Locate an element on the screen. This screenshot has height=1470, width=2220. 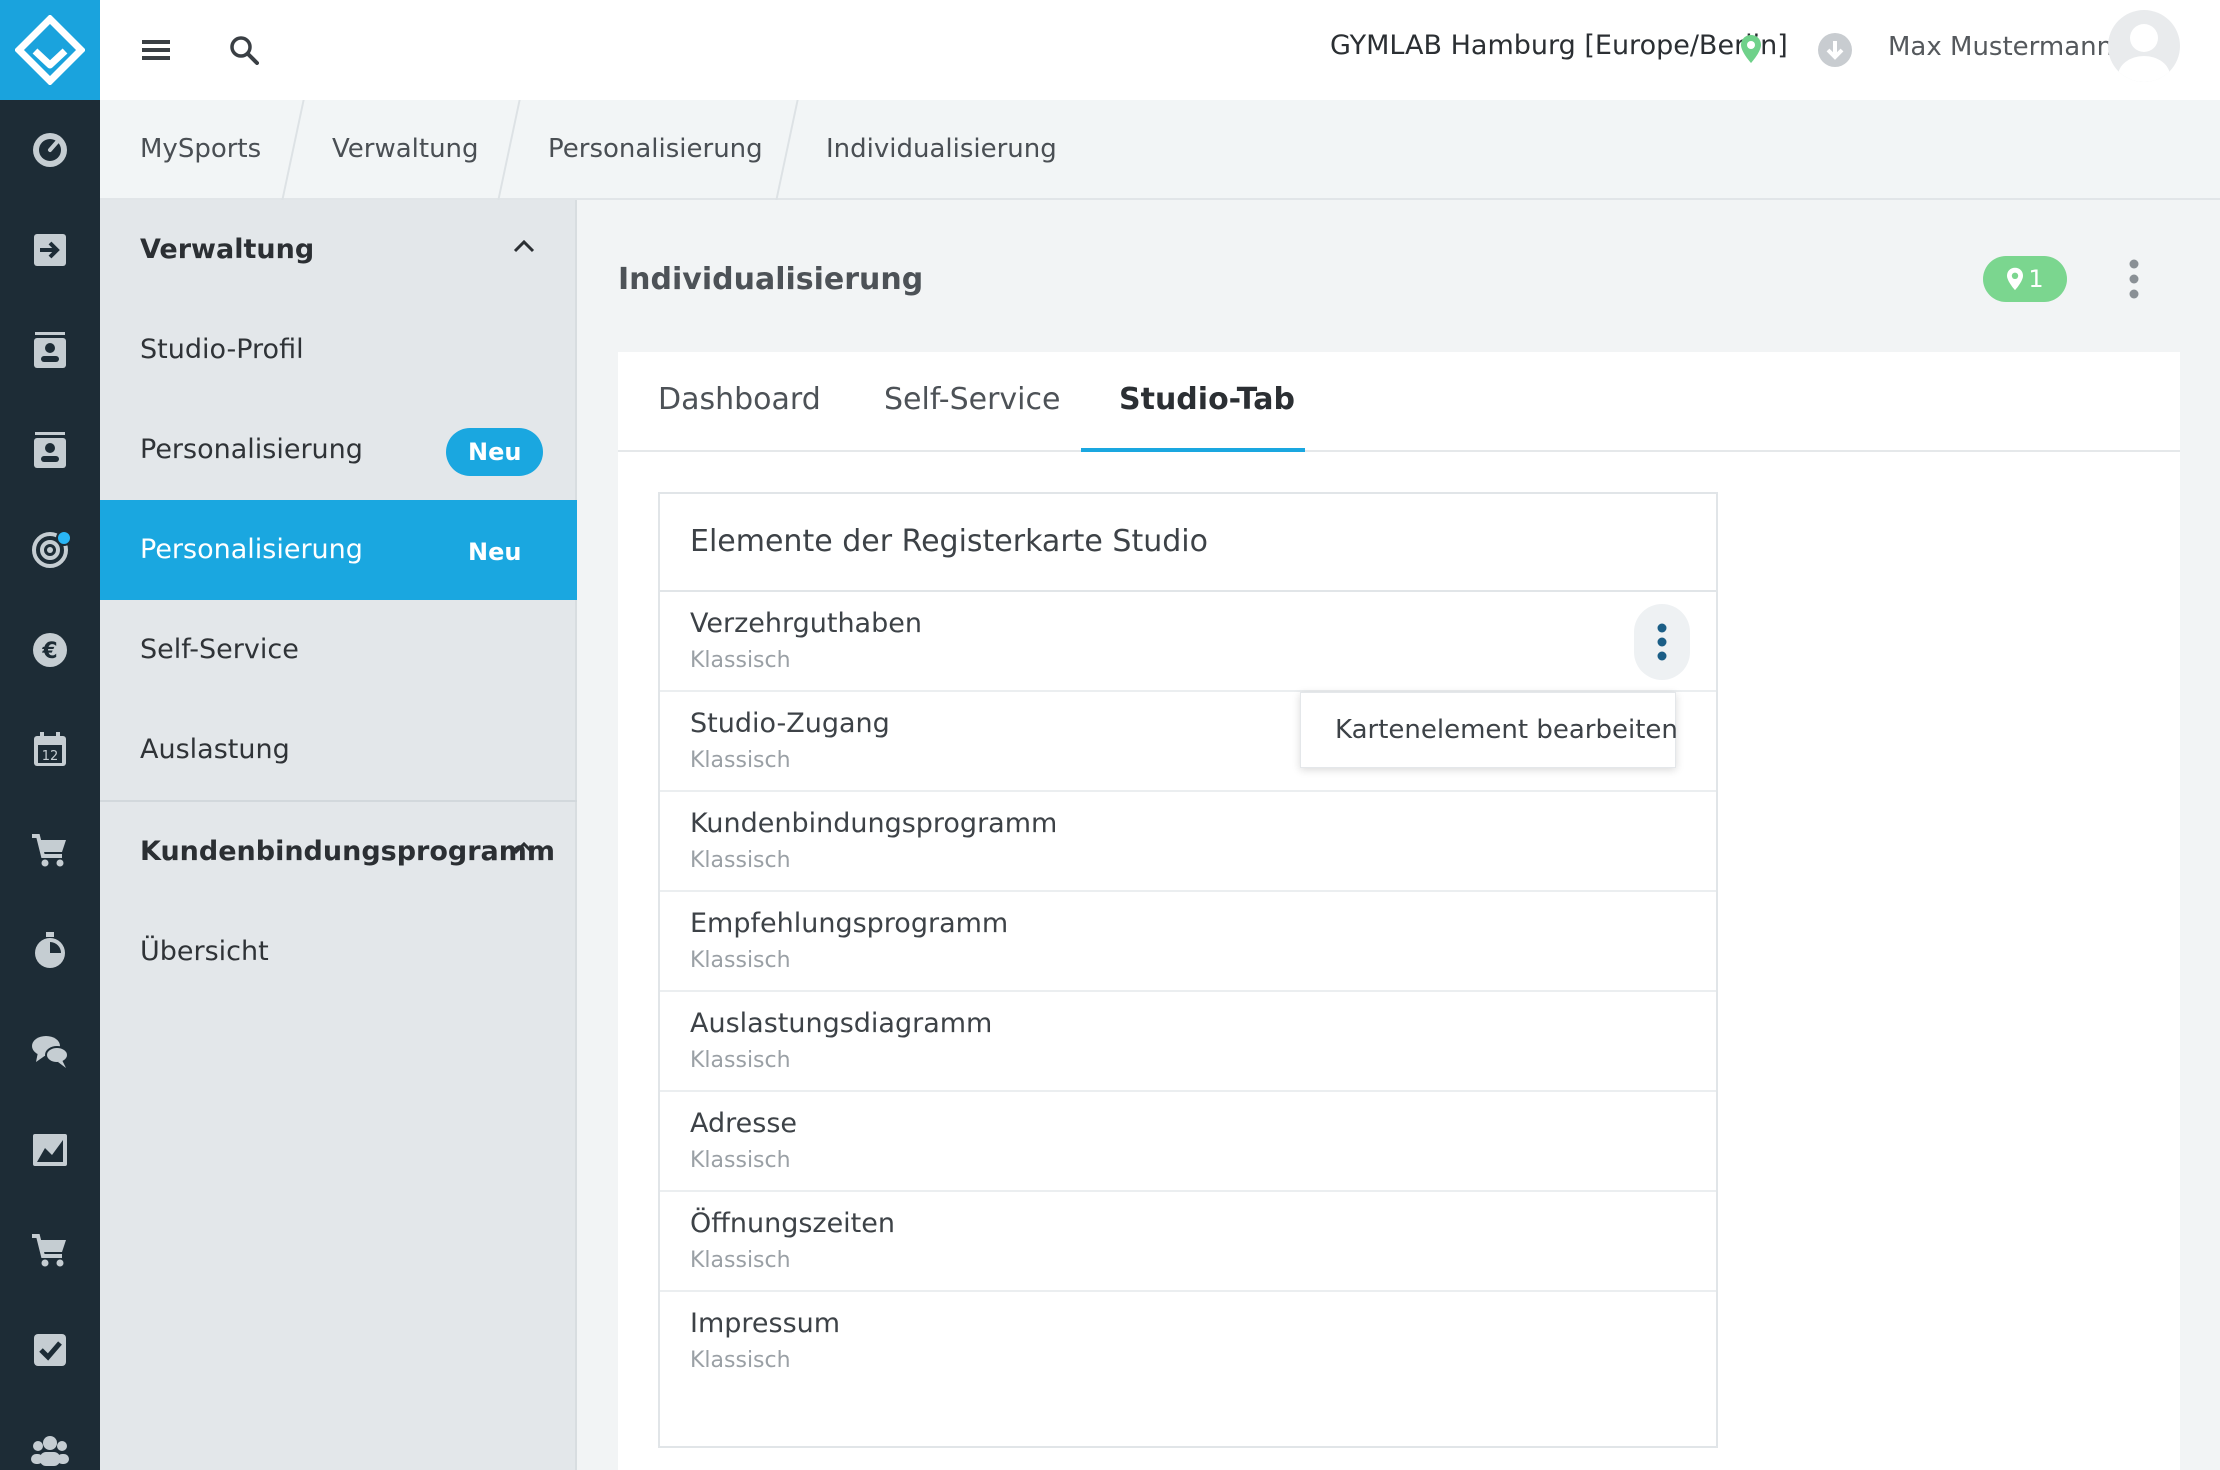
panel-header: Elemente der Registerkarte Studio is located at coordinates (1188, 543).